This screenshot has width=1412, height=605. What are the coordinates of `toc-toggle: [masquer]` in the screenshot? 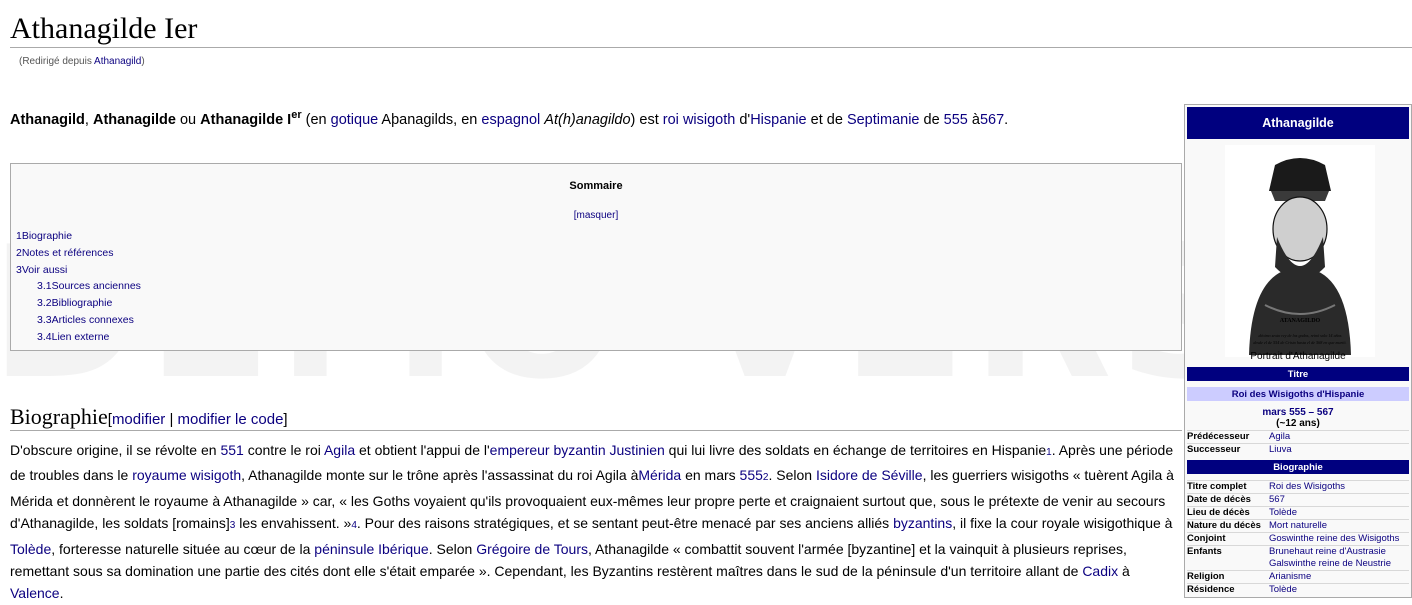 It's located at (596, 215).